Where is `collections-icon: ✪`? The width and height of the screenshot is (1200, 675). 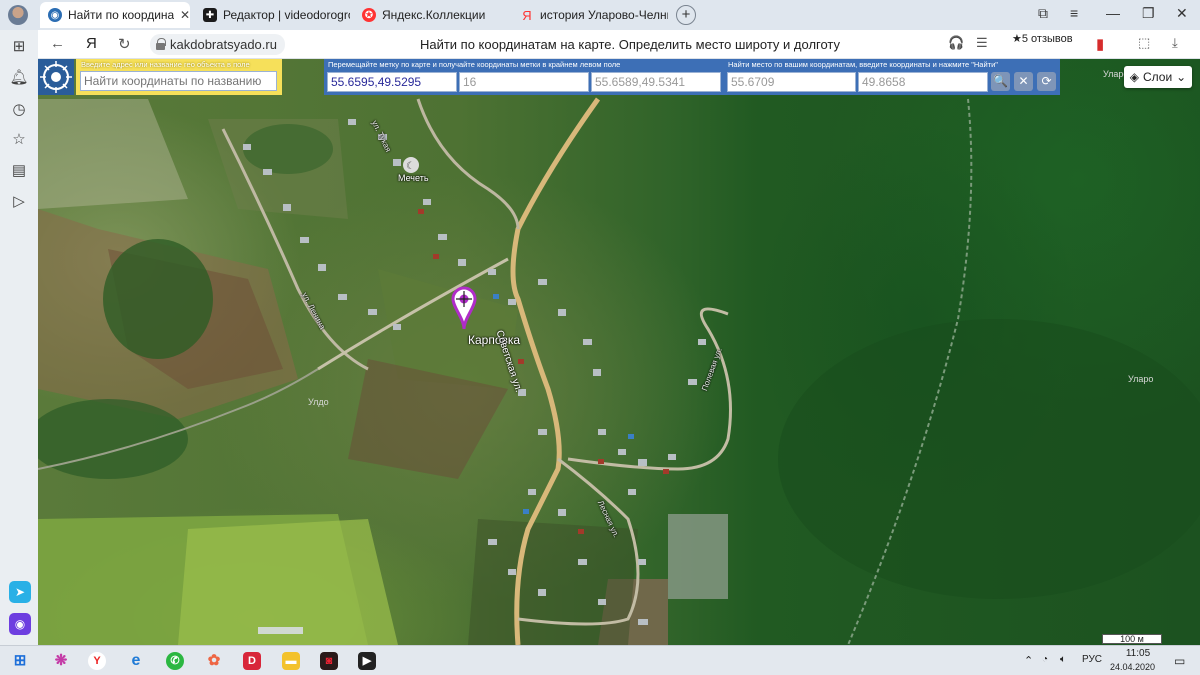 collections-icon: ✪ is located at coordinates (369, 15).